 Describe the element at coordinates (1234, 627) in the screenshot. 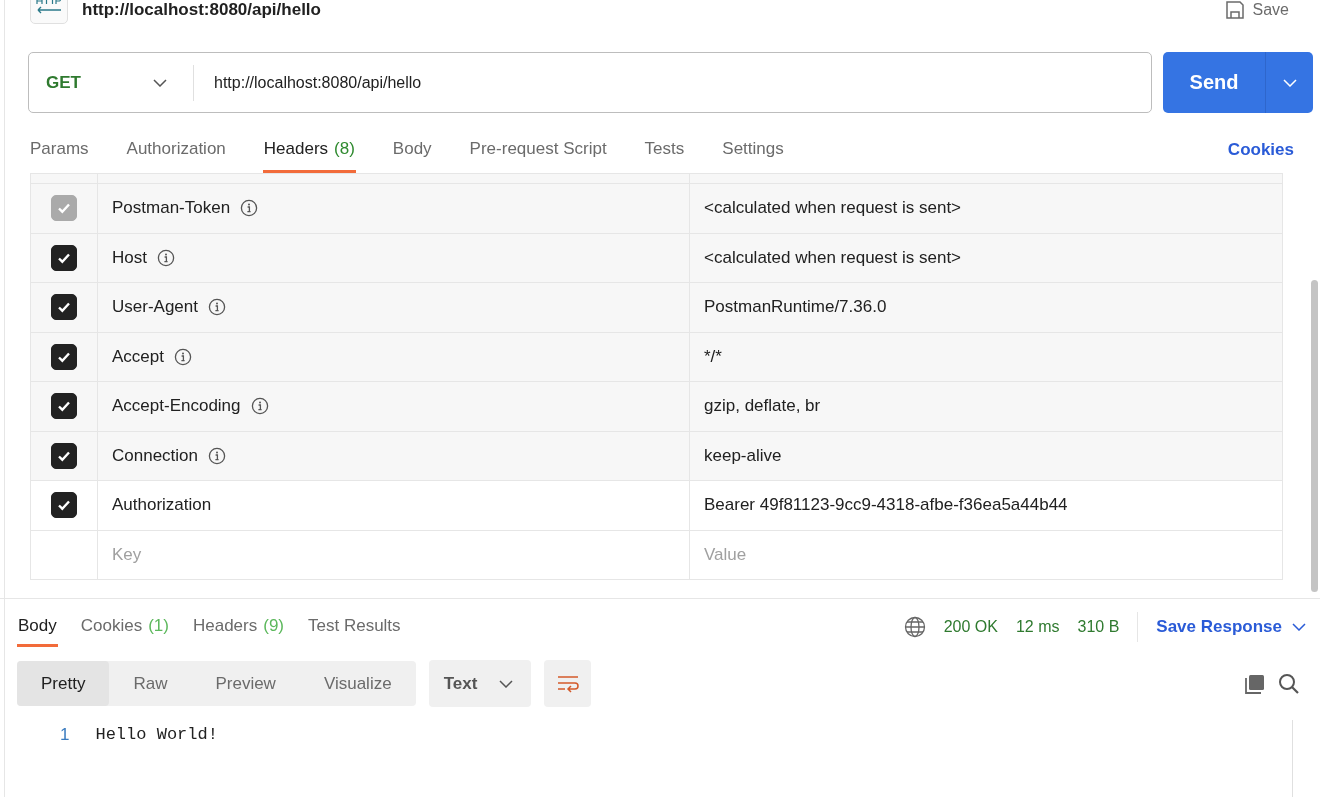

I see `save-response-button: Save Response` at that location.